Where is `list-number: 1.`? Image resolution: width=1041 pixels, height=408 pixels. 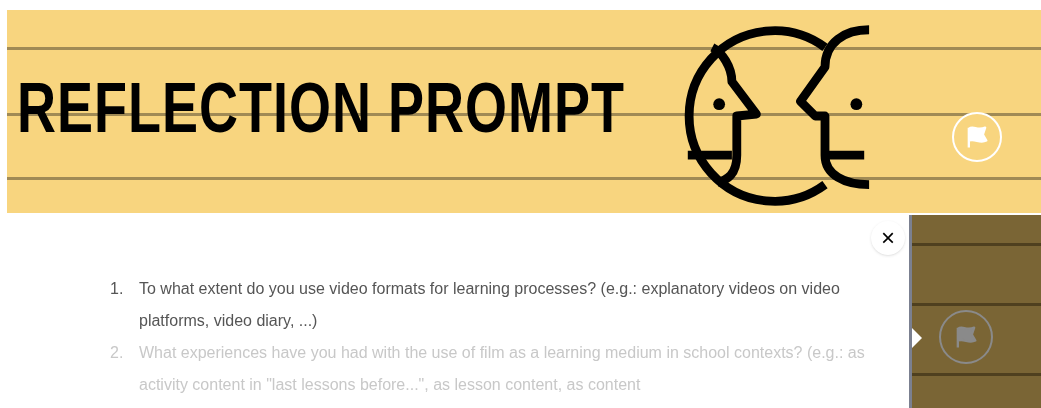 list-number: 1. is located at coordinates (117, 289).